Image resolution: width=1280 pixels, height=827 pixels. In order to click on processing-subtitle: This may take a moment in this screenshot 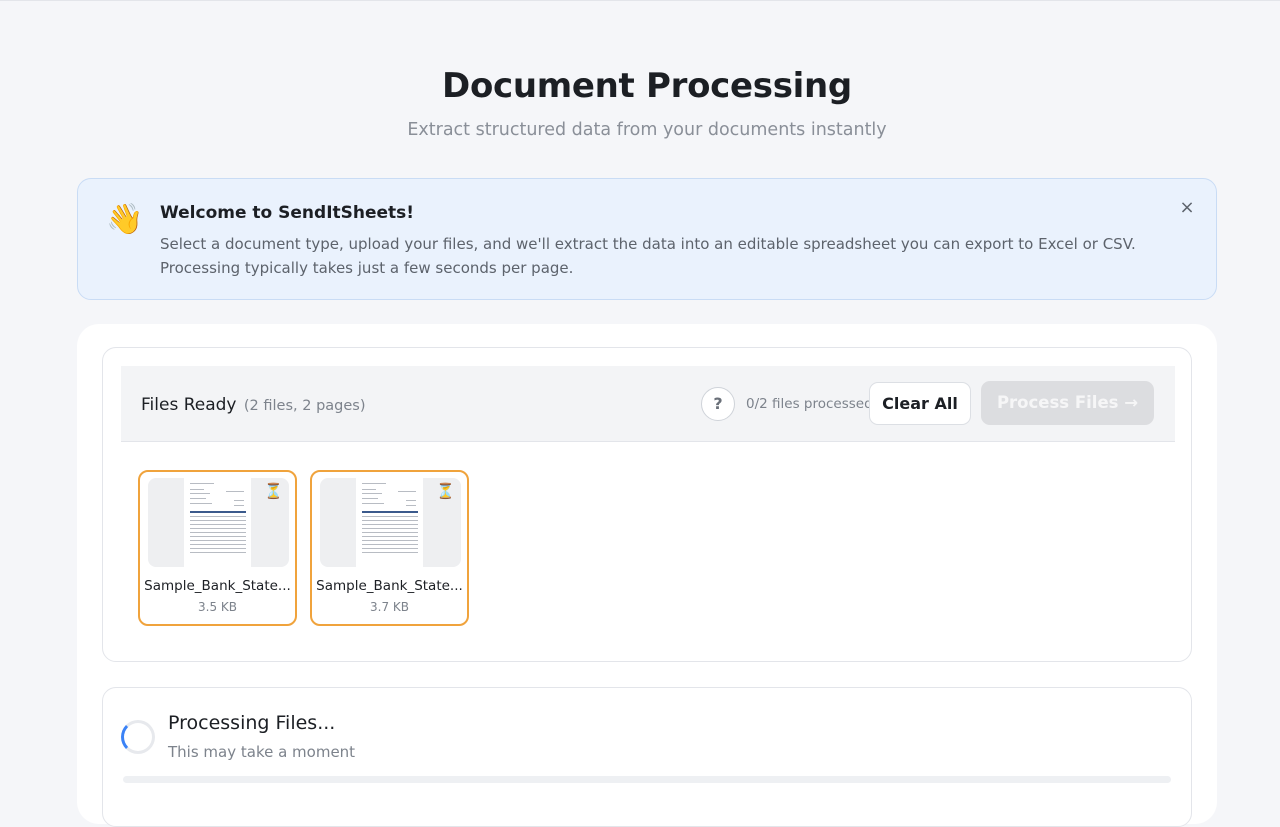, I will do `click(262, 752)`.